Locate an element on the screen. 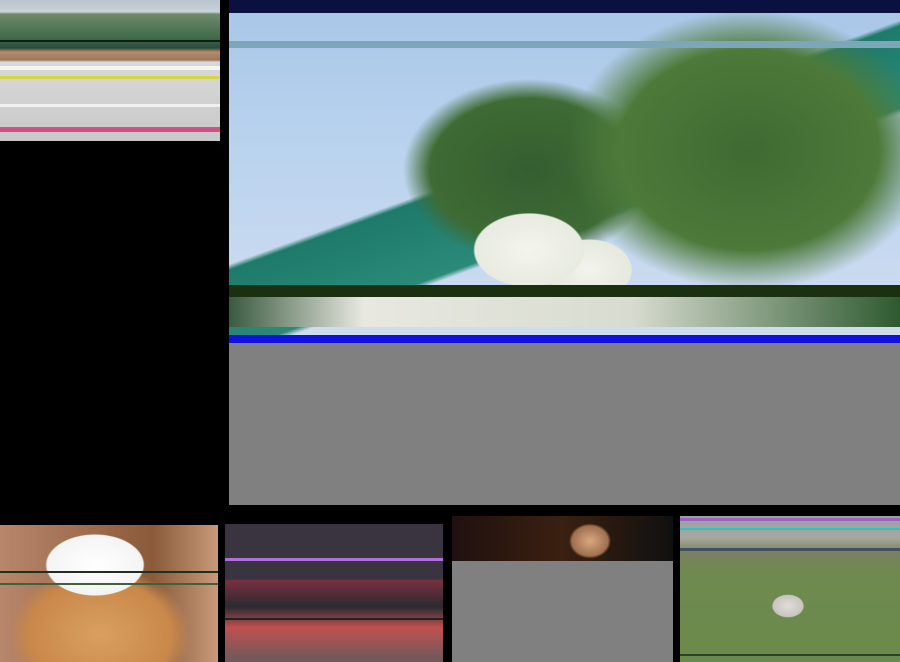  video-tile-guinea-pig is located at coordinates (109, 593).